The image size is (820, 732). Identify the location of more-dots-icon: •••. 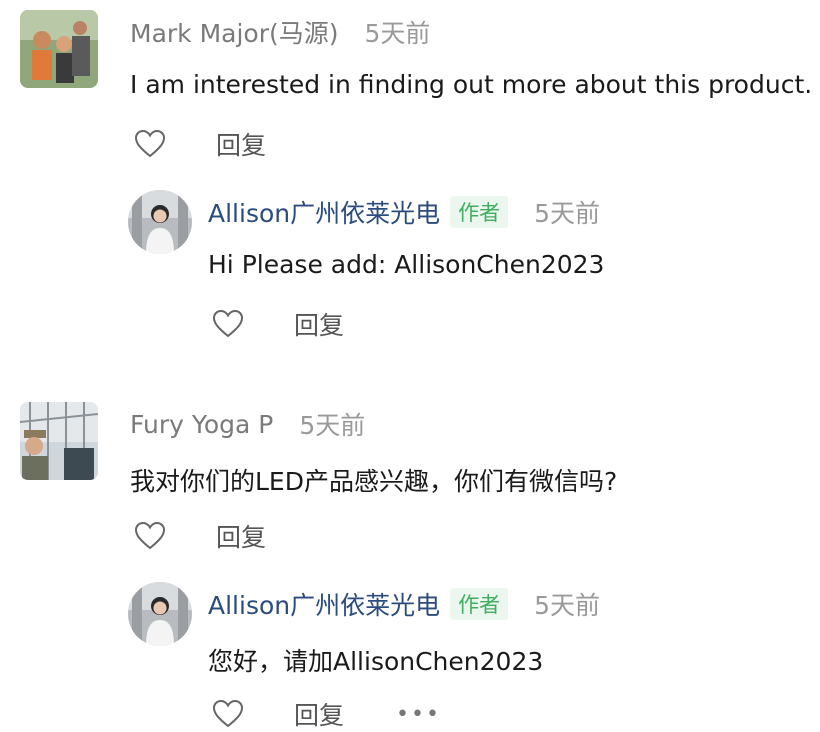
(418, 714).